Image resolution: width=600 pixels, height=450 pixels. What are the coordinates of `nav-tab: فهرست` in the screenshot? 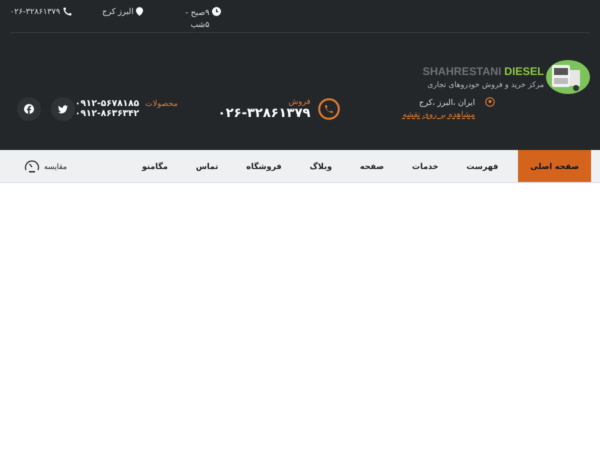 It's located at (482, 166).